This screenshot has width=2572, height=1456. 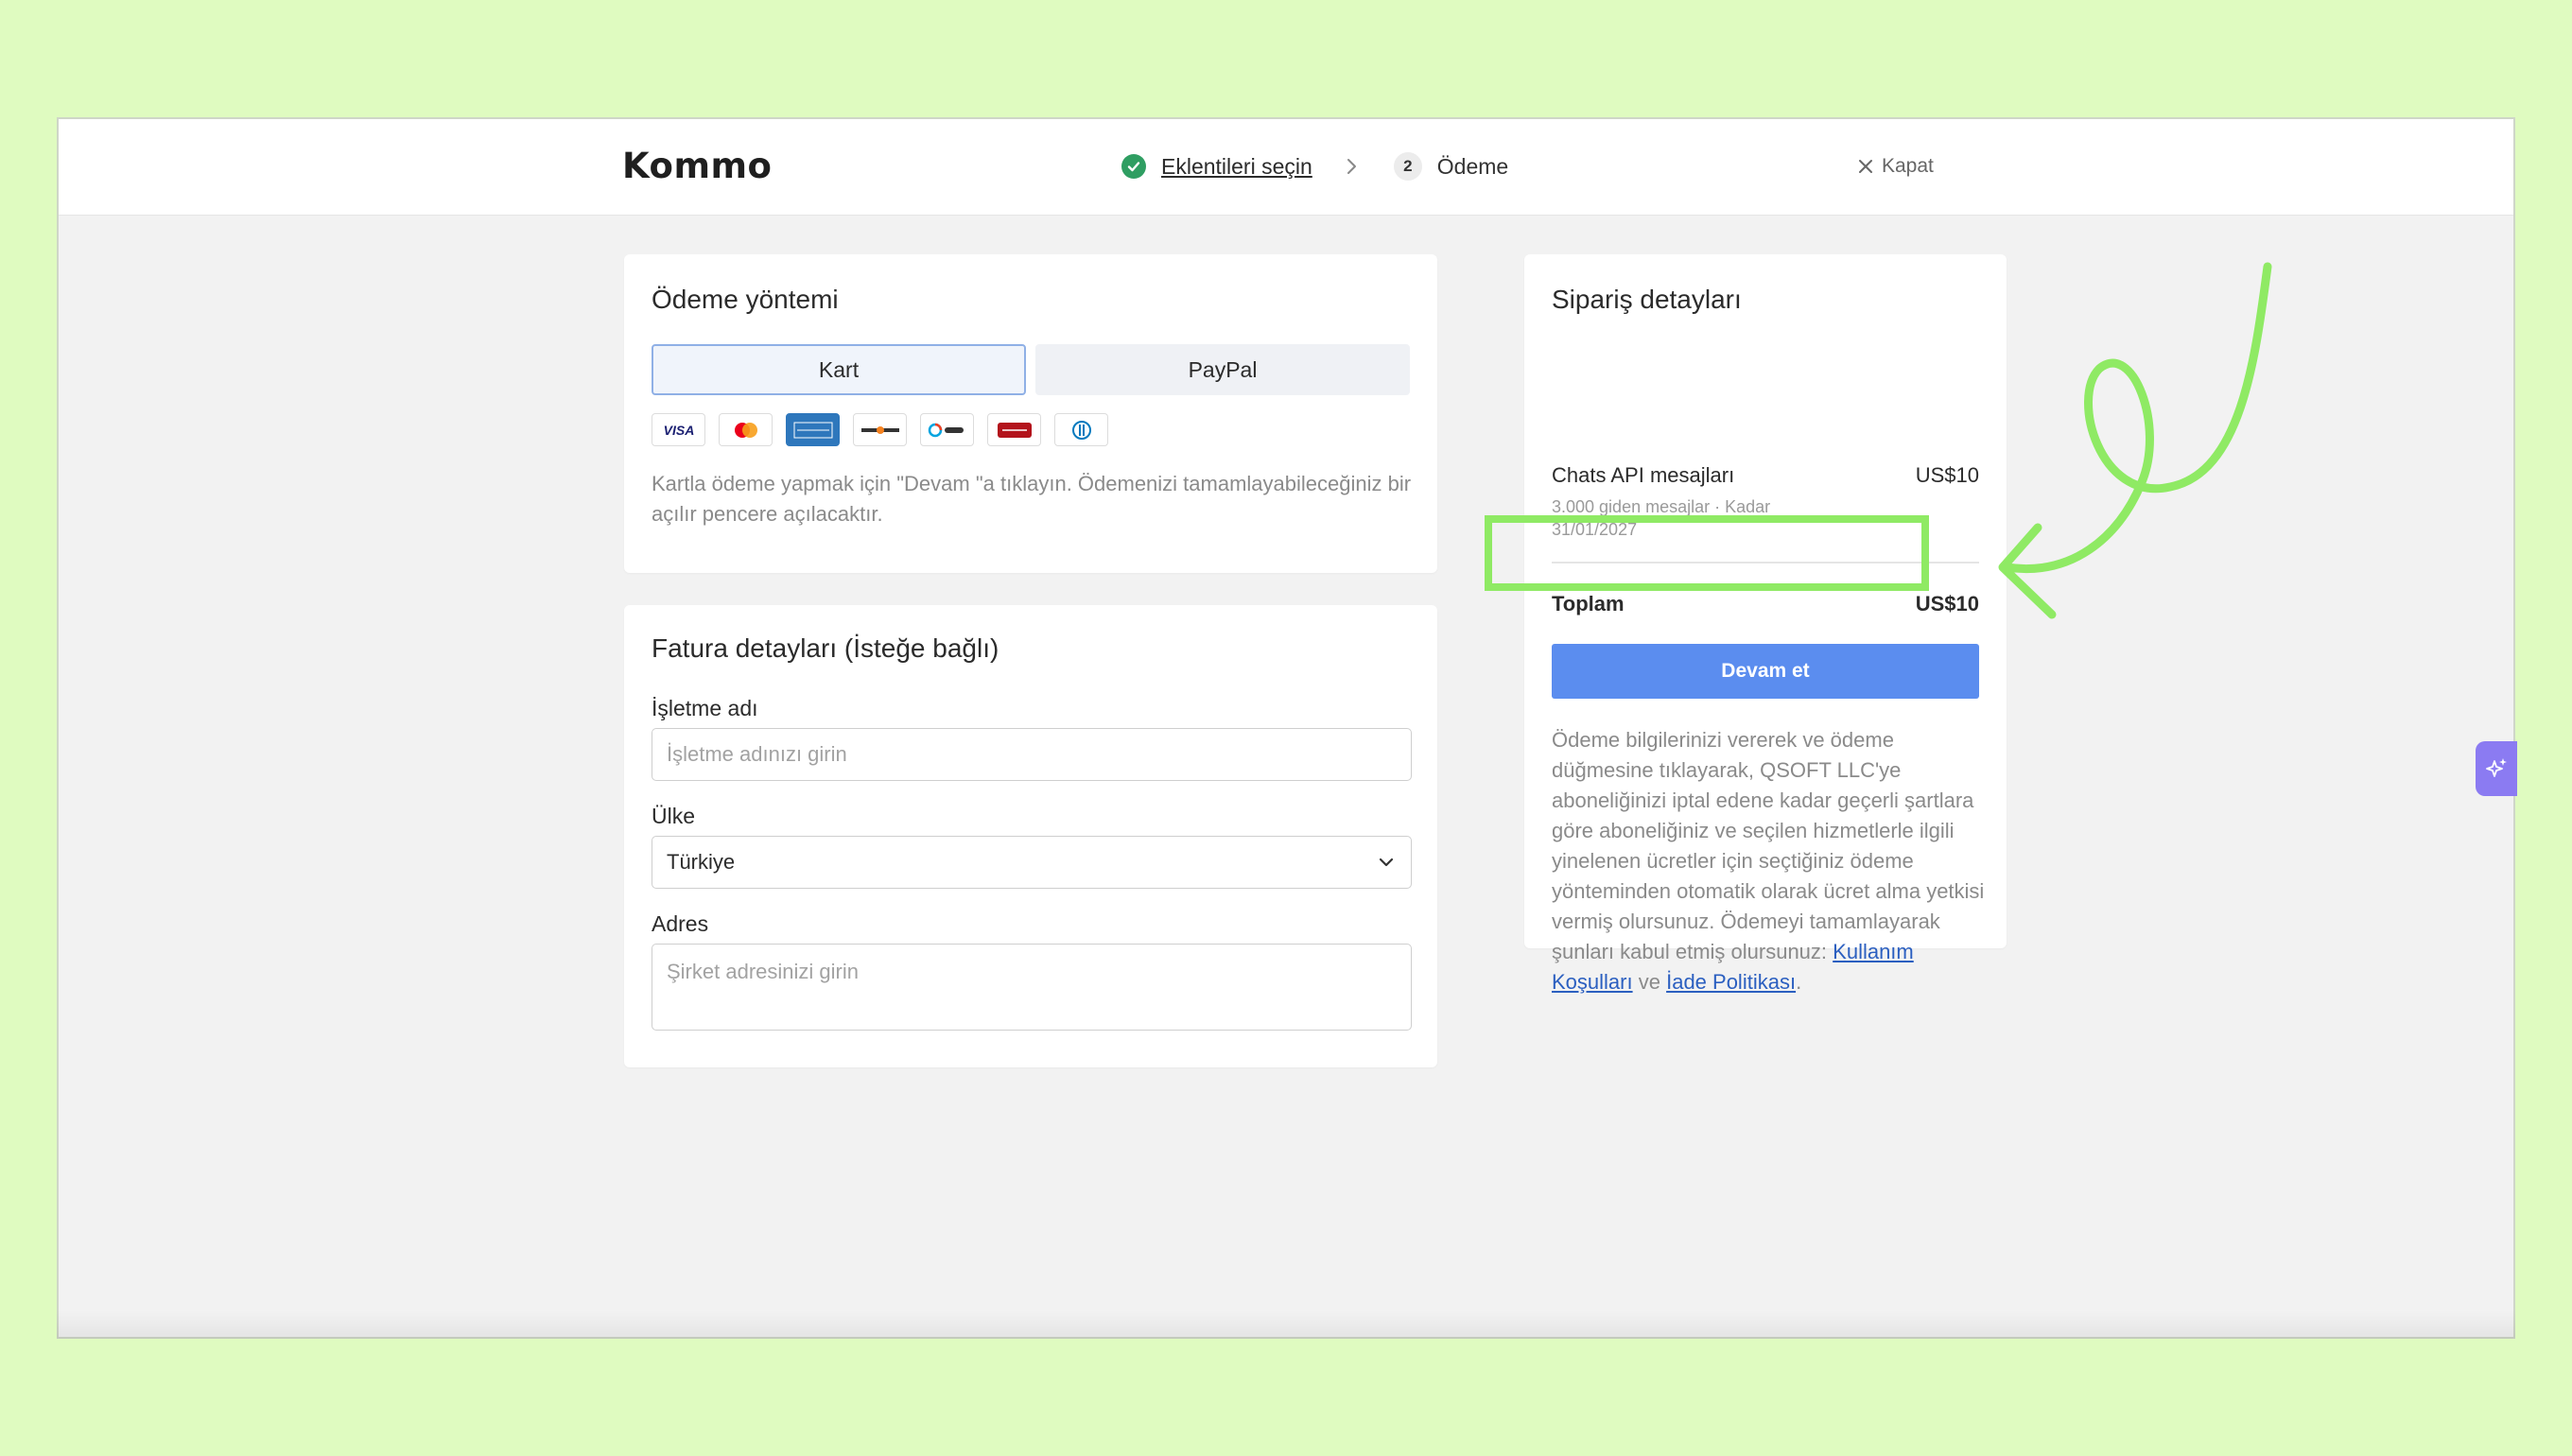 What do you see at coordinates (1647, 299) in the screenshot?
I see `order-title: Sipariş detayları` at bounding box center [1647, 299].